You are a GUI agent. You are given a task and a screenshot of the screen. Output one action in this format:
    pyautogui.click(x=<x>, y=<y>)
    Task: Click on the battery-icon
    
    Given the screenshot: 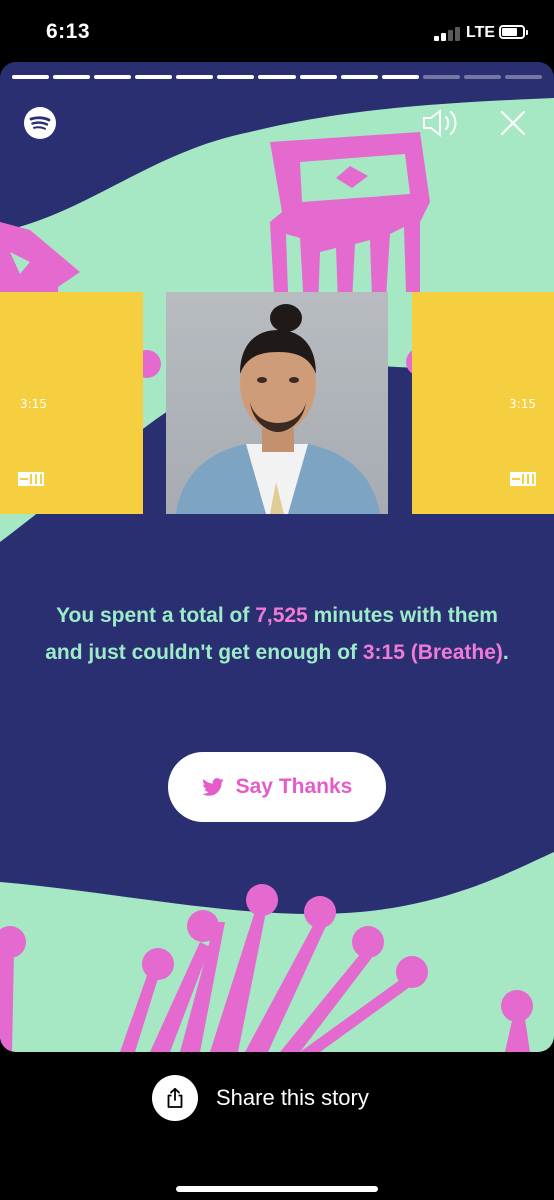 What is the action you would take?
    pyautogui.click(x=513, y=32)
    